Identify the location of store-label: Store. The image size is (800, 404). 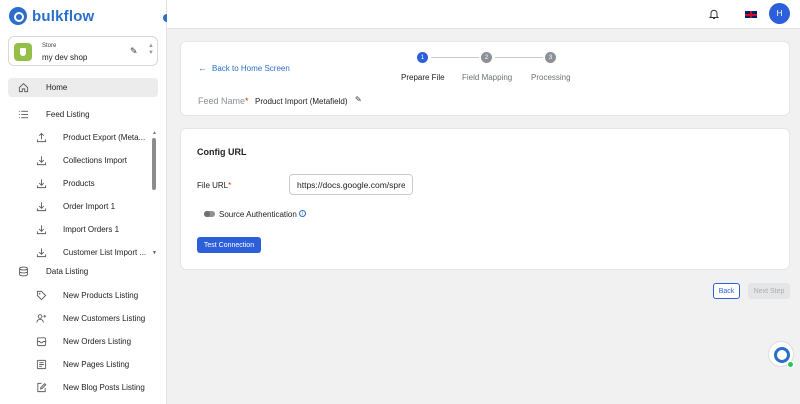
(49, 46).